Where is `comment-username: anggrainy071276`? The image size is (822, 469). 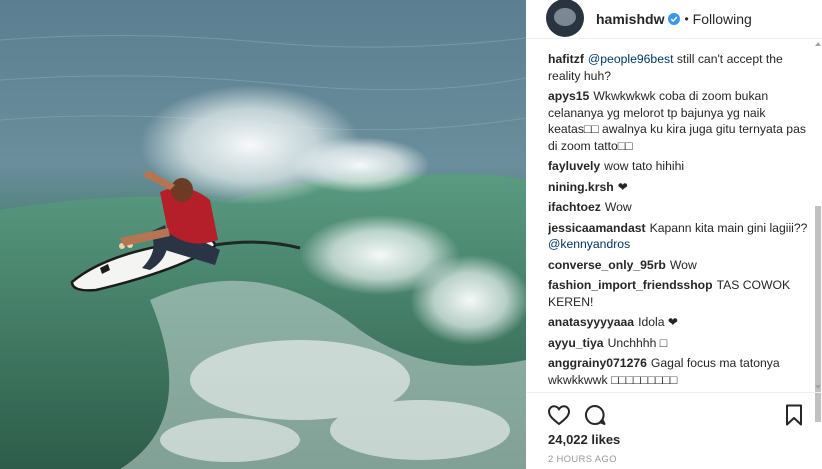 comment-username: anggrainy071276 is located at coordinates (597, 363).